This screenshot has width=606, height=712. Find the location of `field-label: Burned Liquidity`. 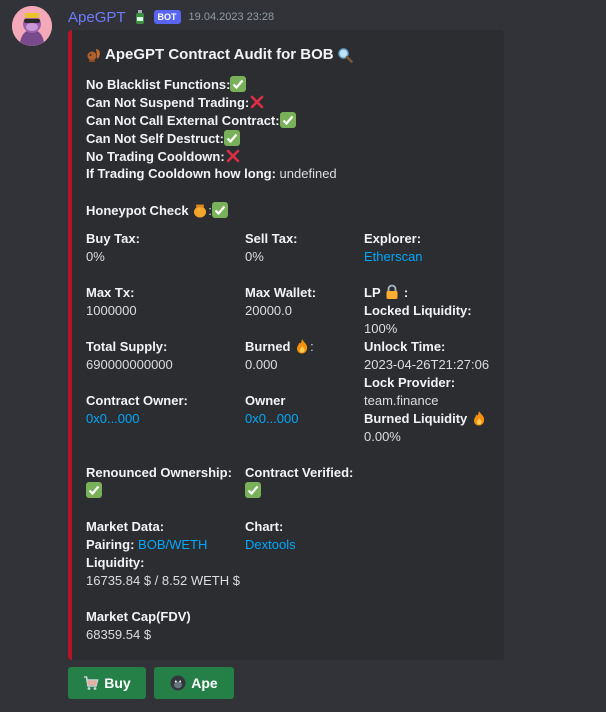

field-label: Burned Liquidity is located at coordinates (416, 418).